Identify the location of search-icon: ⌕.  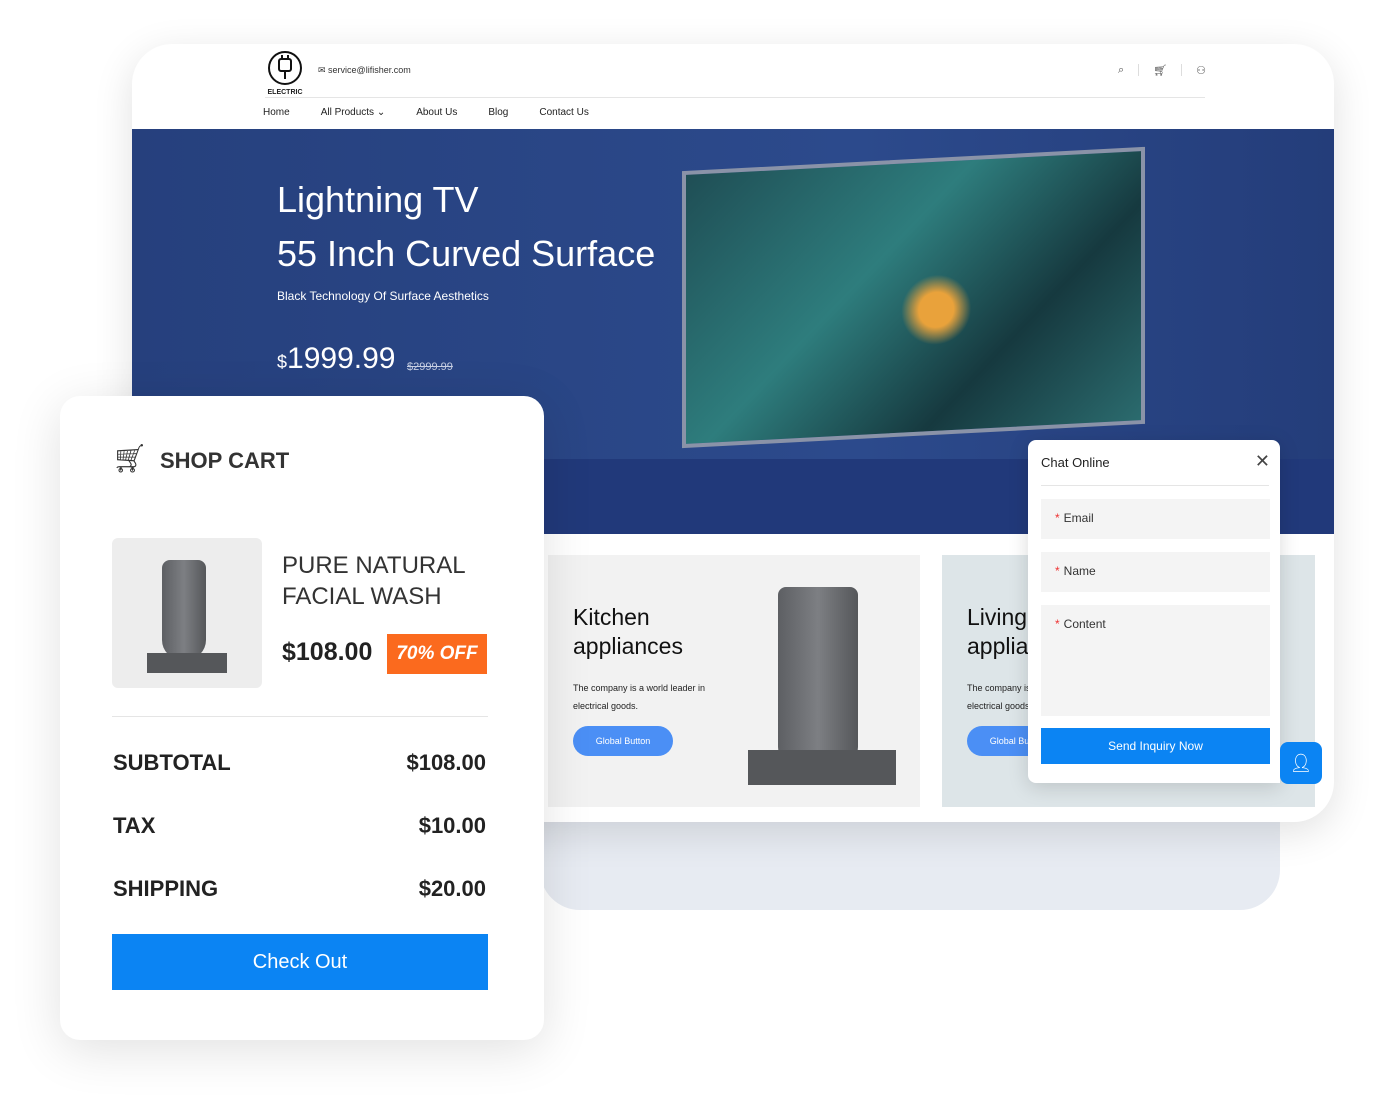
(1121, 70).